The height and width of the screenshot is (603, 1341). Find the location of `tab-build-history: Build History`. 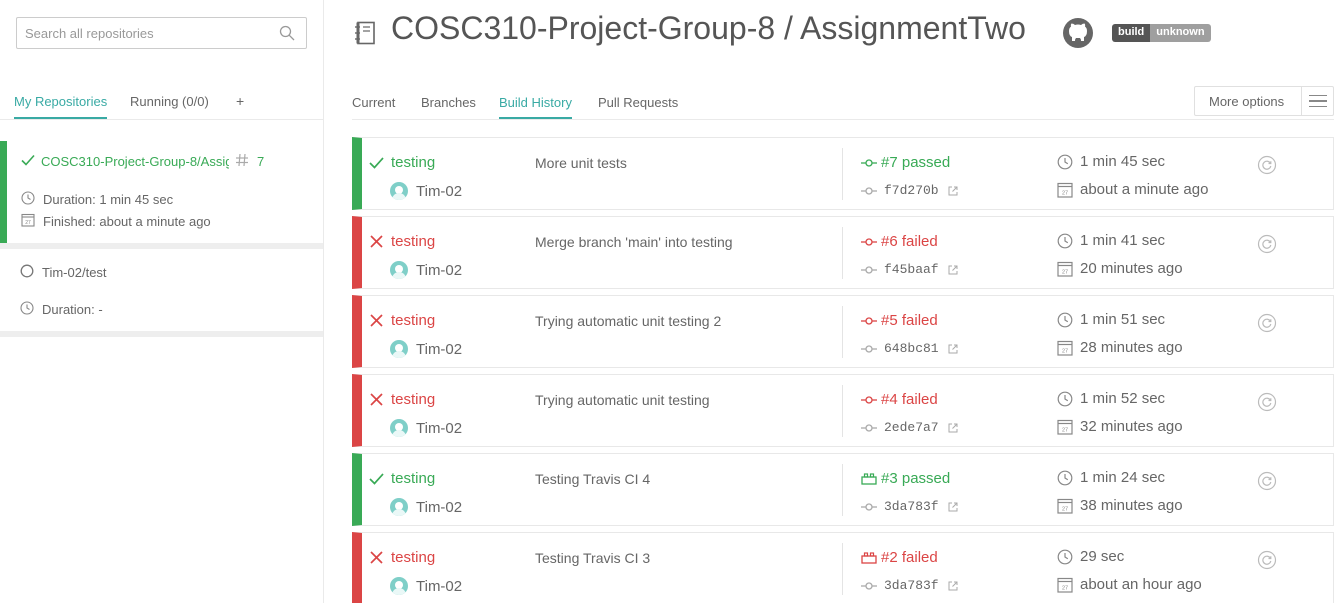

tab-build-history: Build History is located at coordinates (535, 107).